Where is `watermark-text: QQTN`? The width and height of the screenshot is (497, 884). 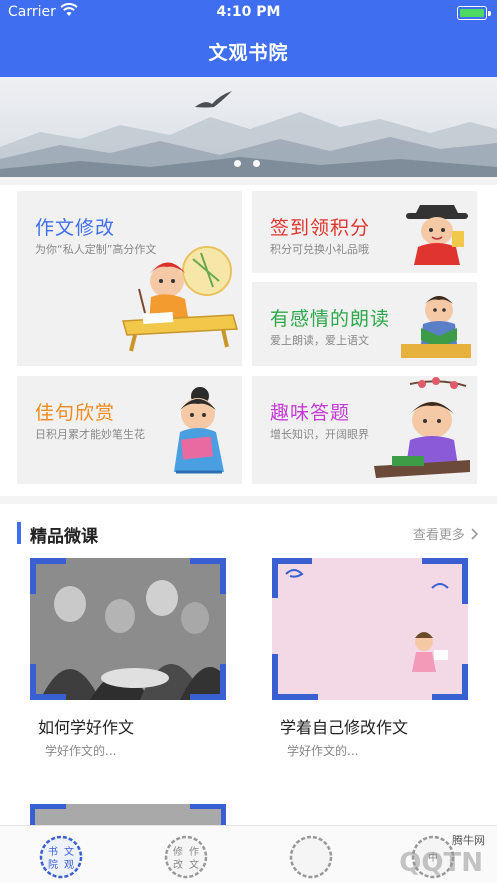
watermark-text: QQTN is located at coordinates (441, 863).